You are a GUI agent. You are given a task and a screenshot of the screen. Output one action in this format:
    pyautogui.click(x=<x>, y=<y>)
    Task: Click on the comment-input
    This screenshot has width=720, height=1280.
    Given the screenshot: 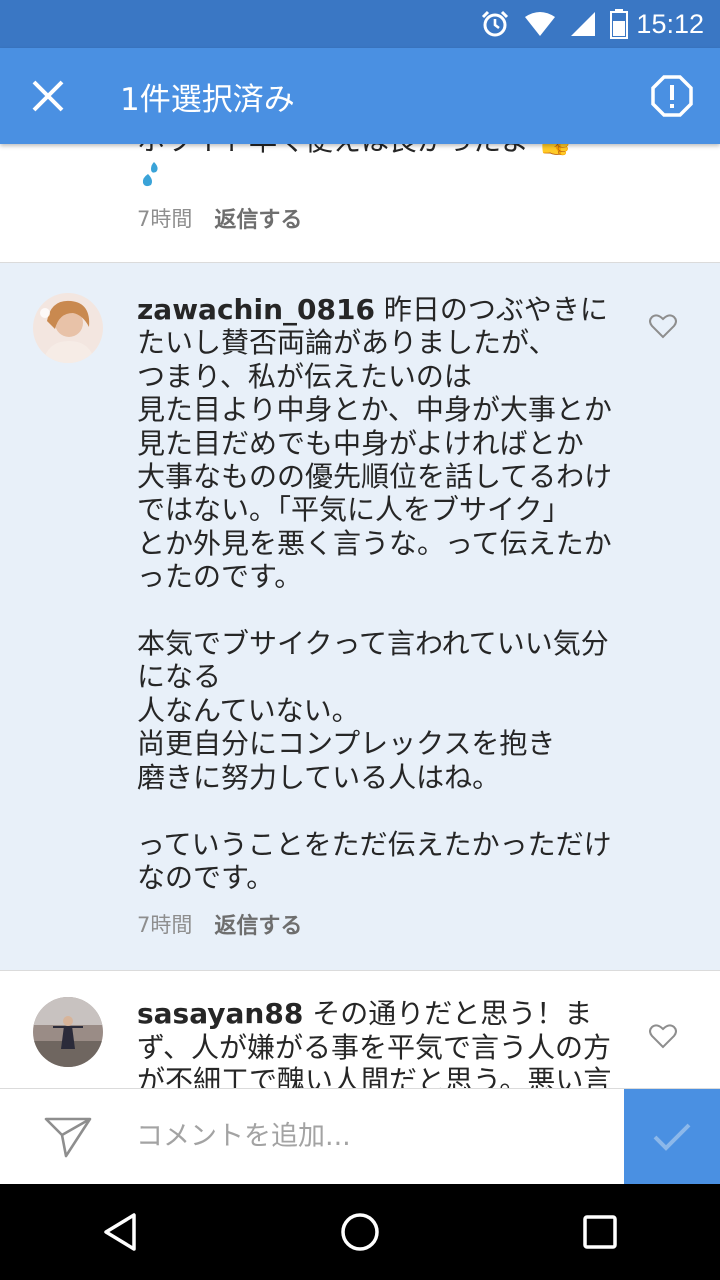 What is the action you would take?
    pyautogui.click(x=380, y=1136)
    